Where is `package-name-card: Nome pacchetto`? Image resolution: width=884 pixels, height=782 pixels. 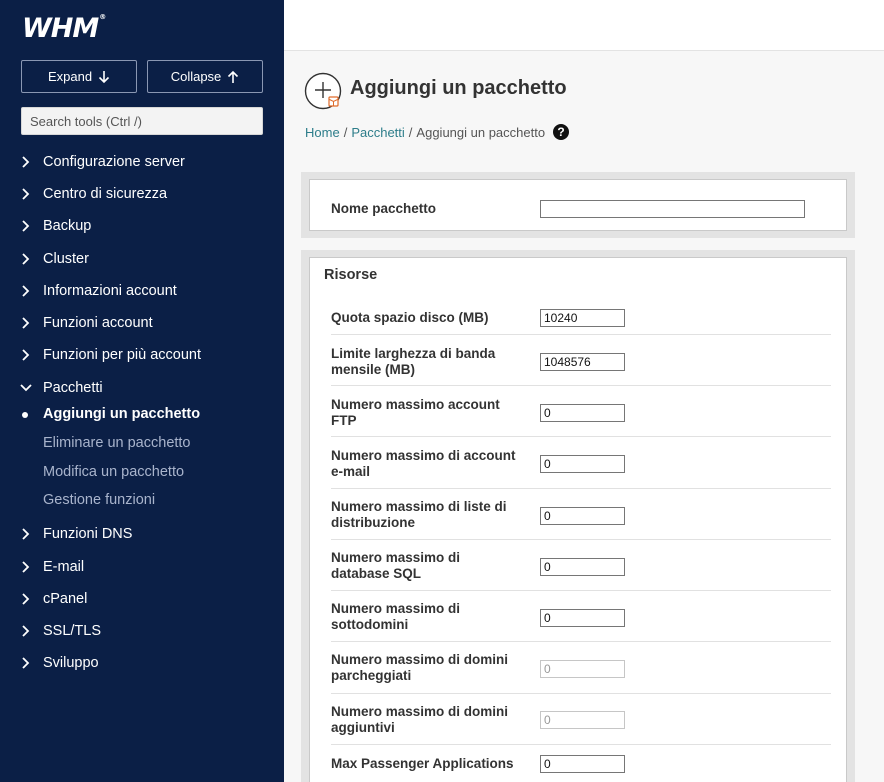 package-name-card: Nome pacchetto is located at coordinates (578, 205).